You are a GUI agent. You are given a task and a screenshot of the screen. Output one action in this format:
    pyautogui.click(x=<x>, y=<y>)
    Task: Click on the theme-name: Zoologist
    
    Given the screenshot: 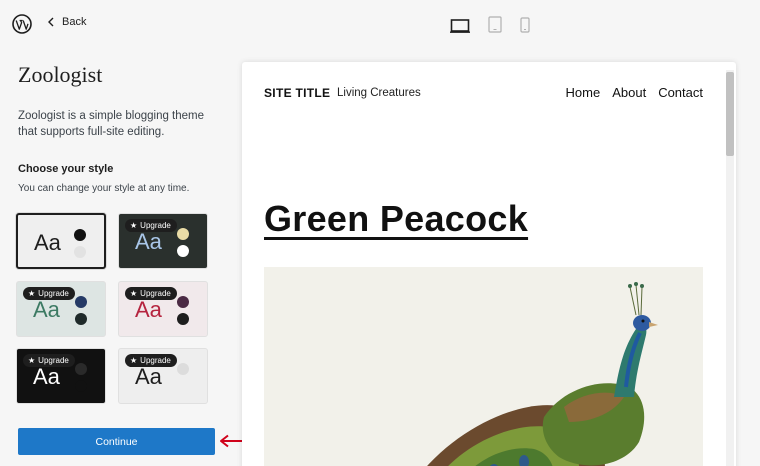 What is the action you would take?
    pyautogui.click(x=60, y=74)
    